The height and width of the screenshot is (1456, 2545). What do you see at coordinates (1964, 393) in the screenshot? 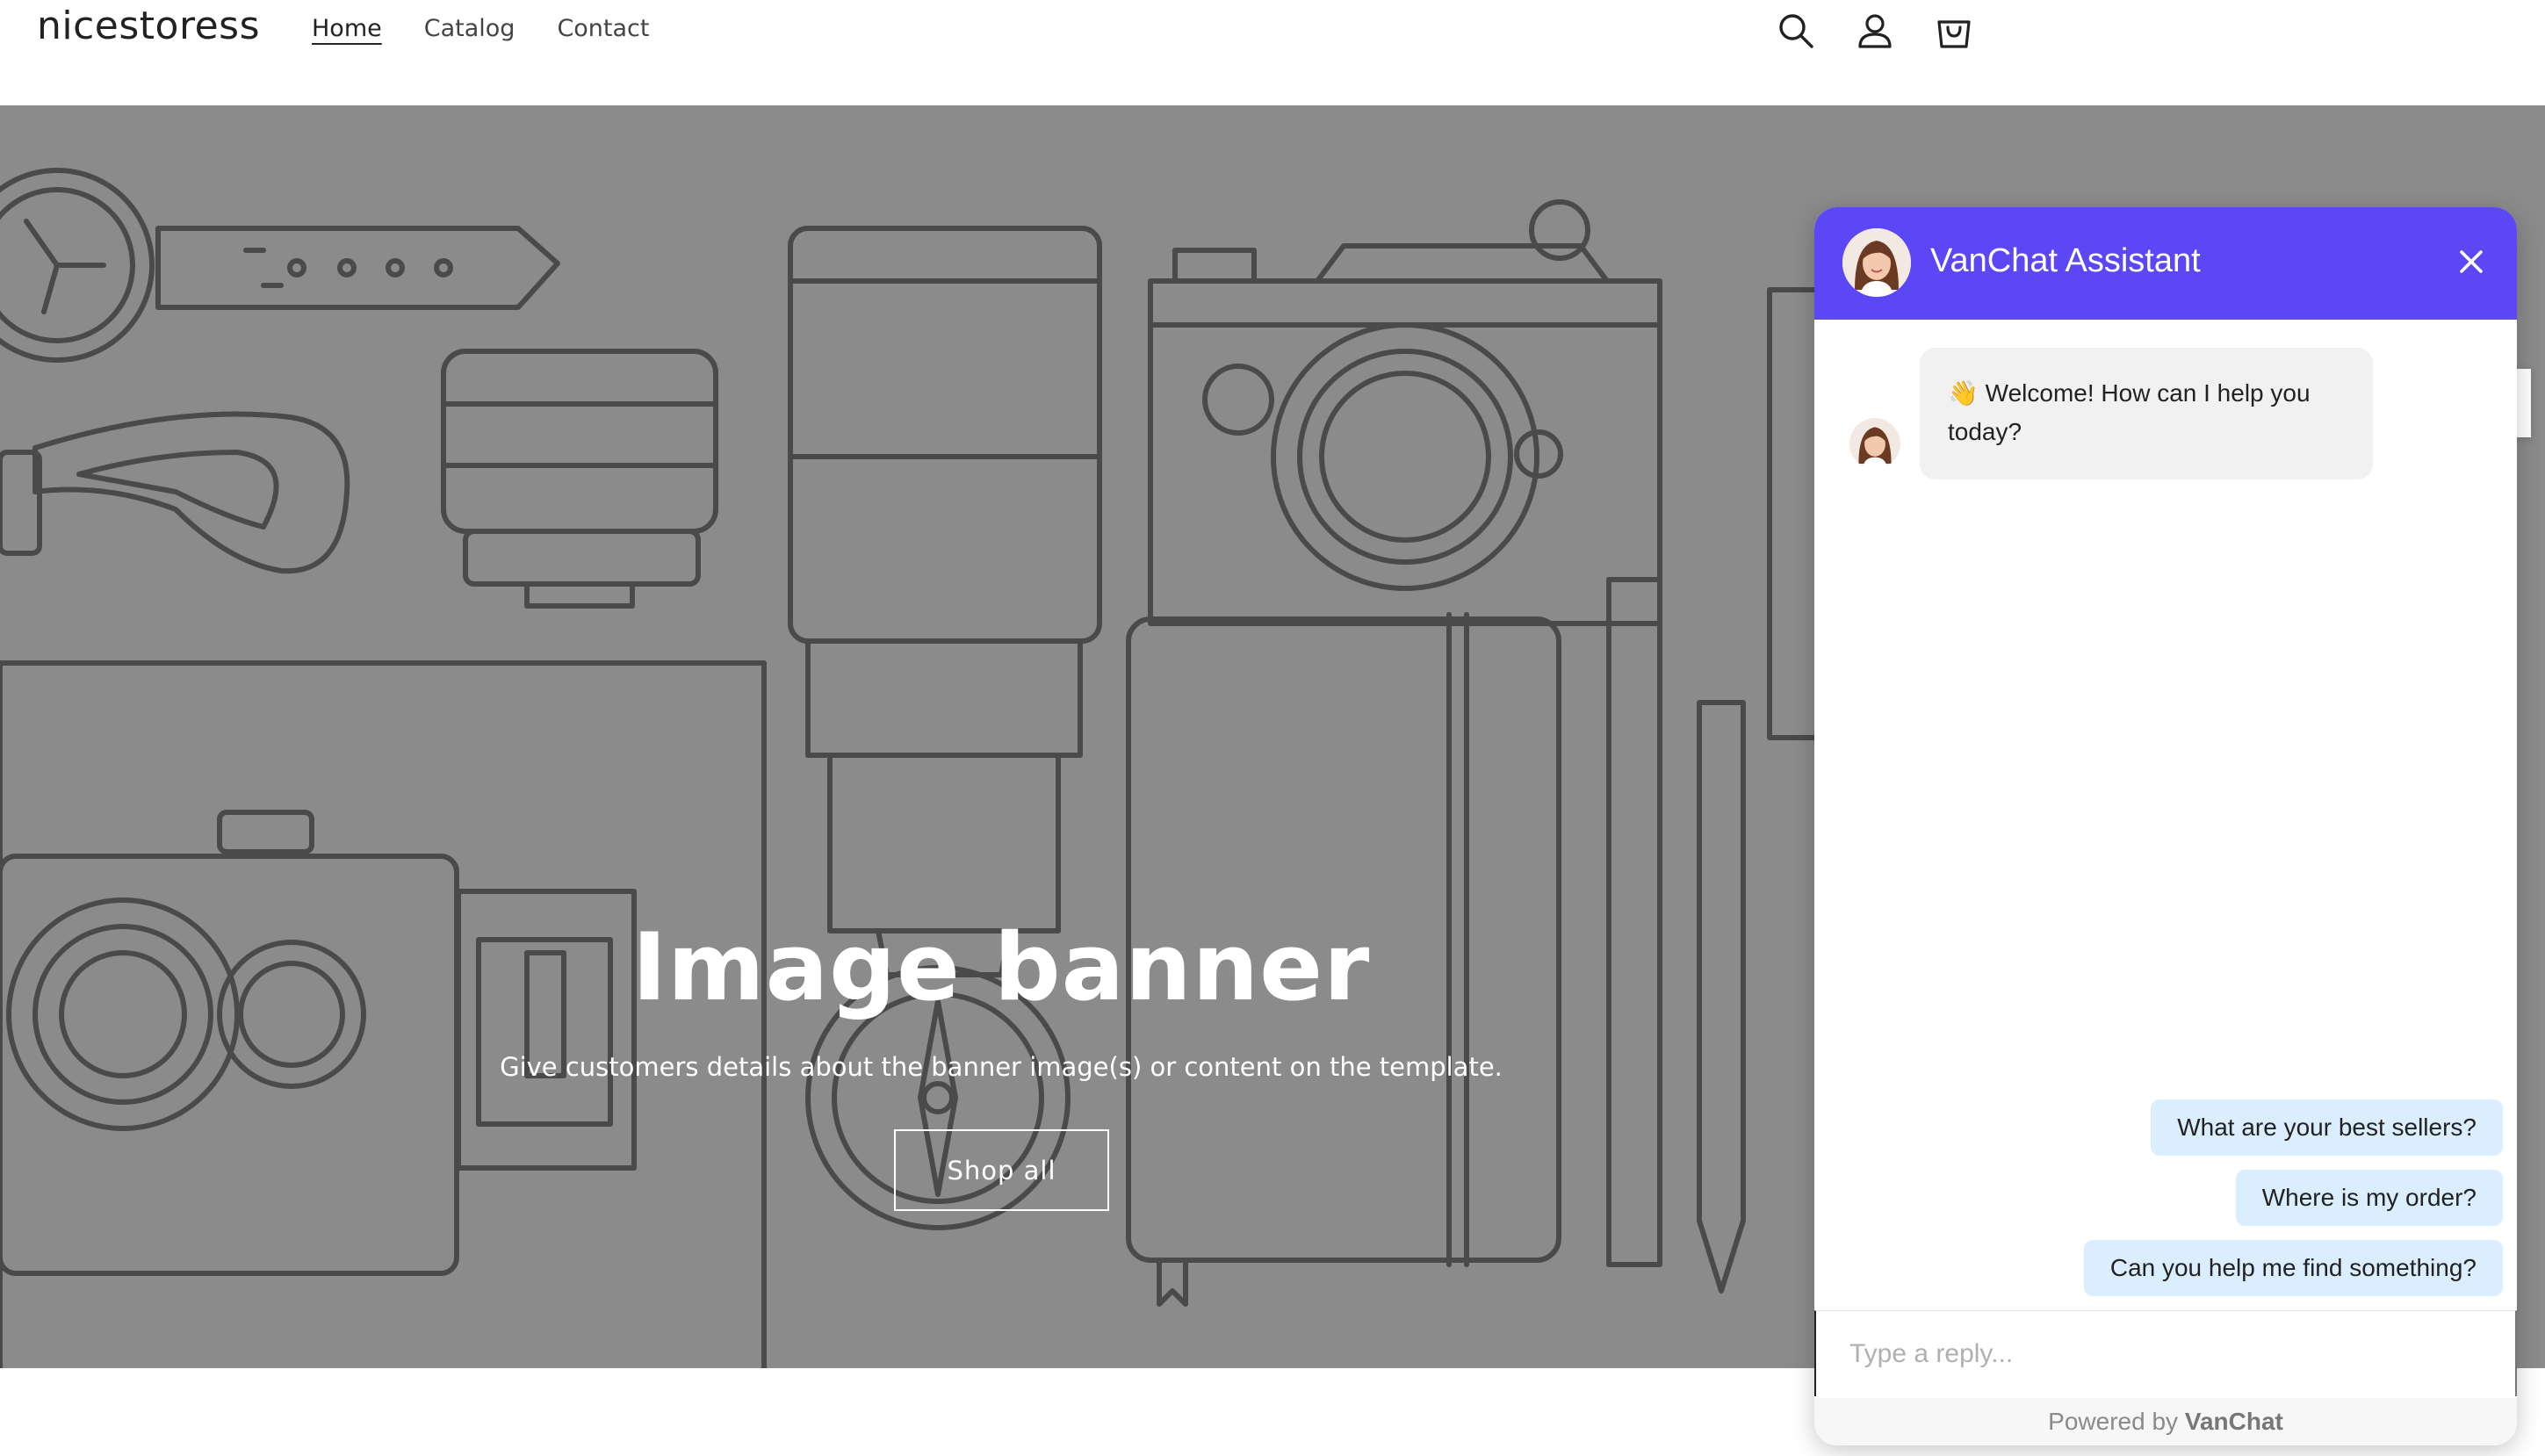
I see `wave-icon: 👋` at bounding box center [1964, 393].